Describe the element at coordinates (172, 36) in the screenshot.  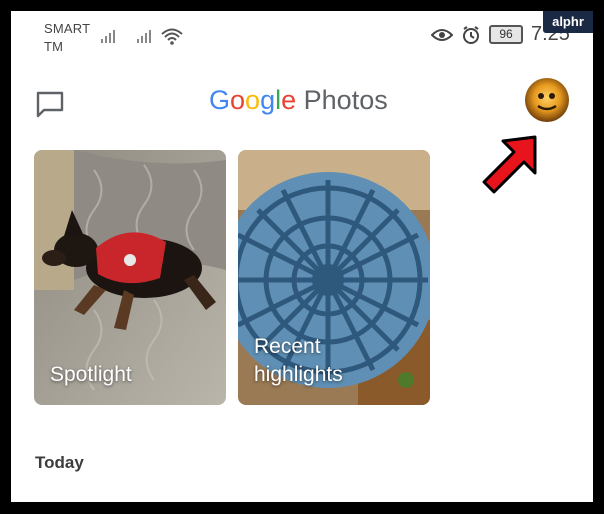
I see `wifi-icon` at that location.